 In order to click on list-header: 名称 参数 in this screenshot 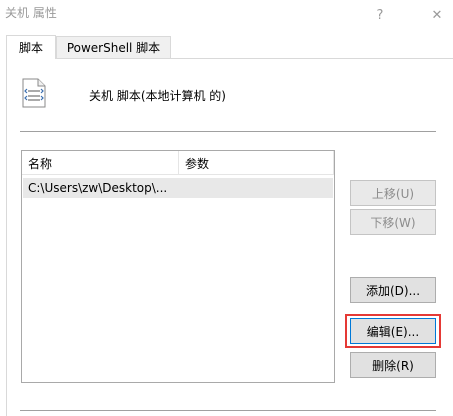, I will do `click(178, 163)`.